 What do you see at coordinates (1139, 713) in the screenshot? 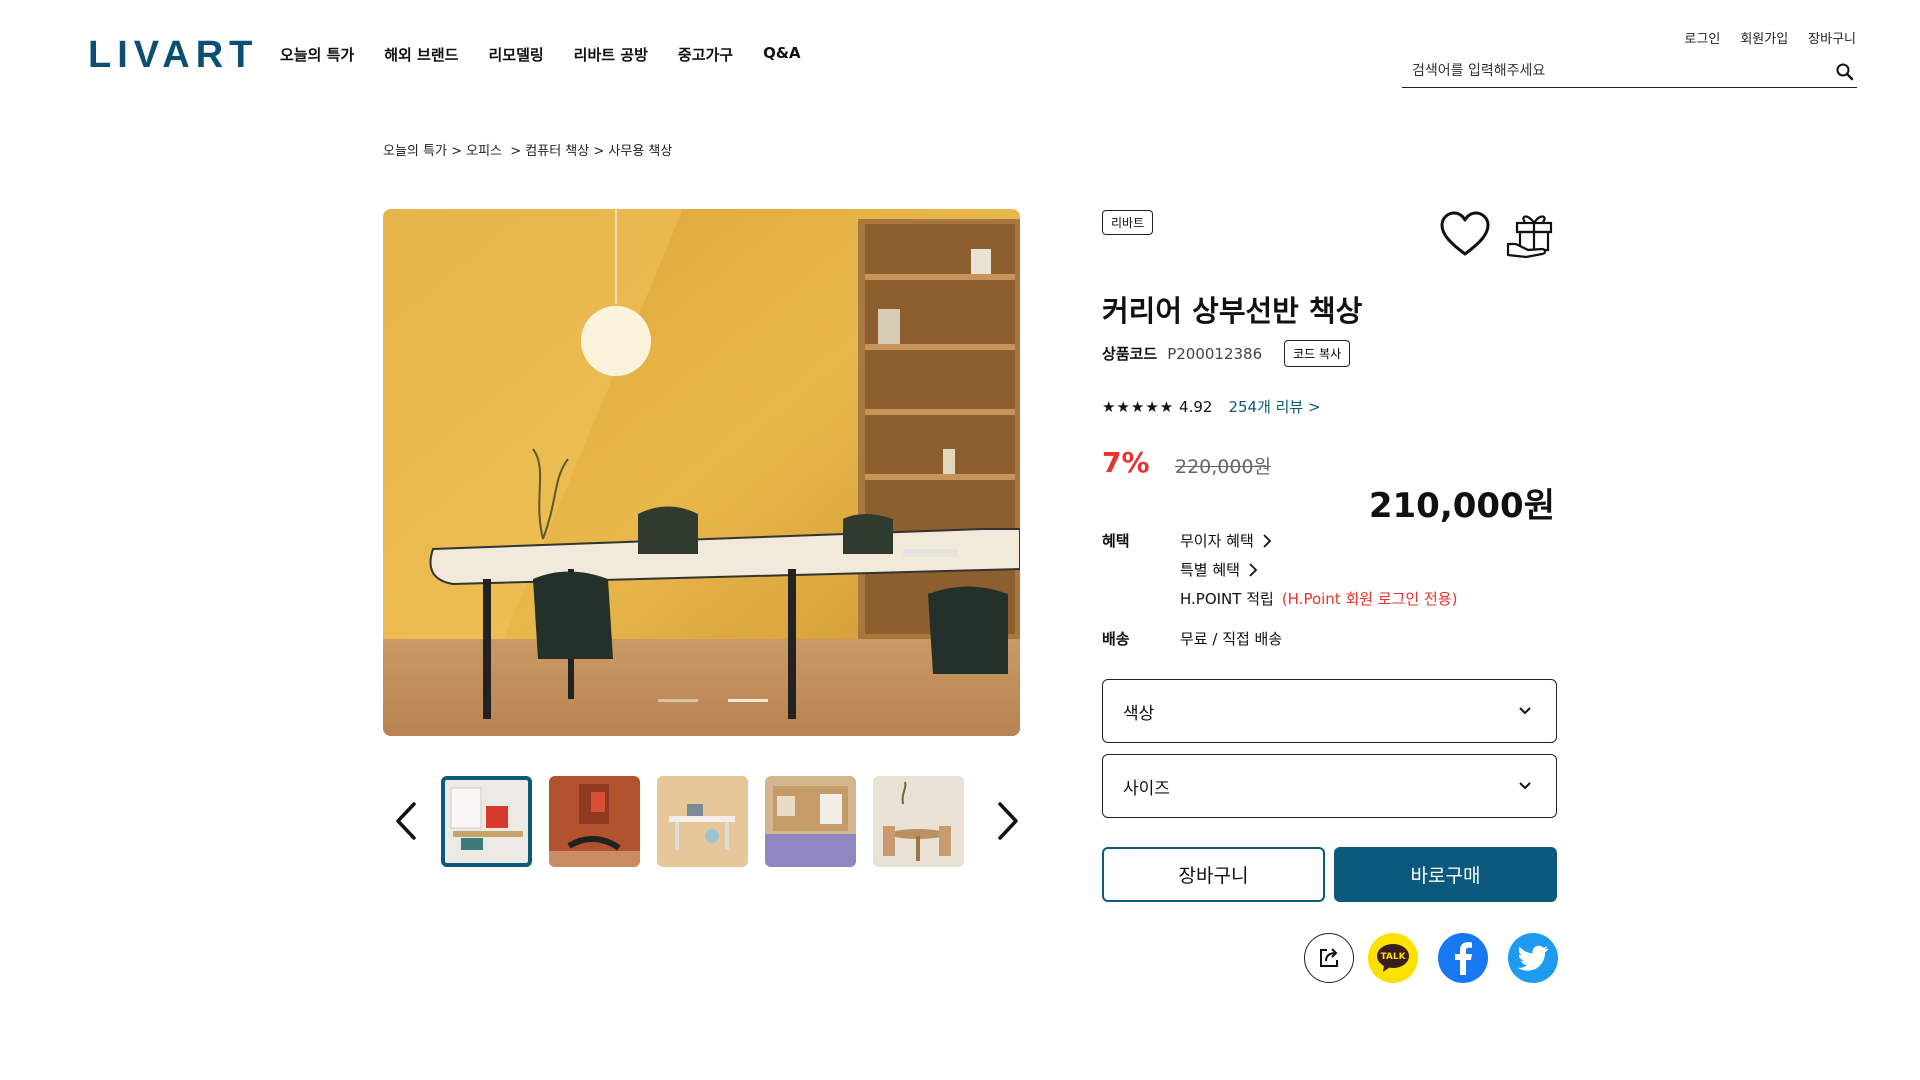
I see `color-select-label: 색상` at bounding box center [1139, 713].